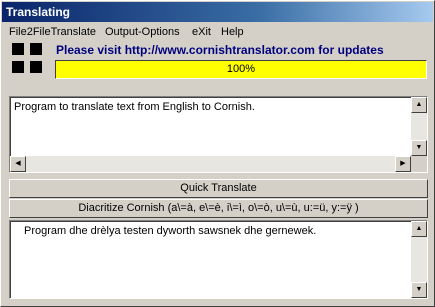 The width and height of the screenshot is (435, 307). Describe the element at coordinates (38, 12) in the screenshot. I see `window-title: Translating` at that location.